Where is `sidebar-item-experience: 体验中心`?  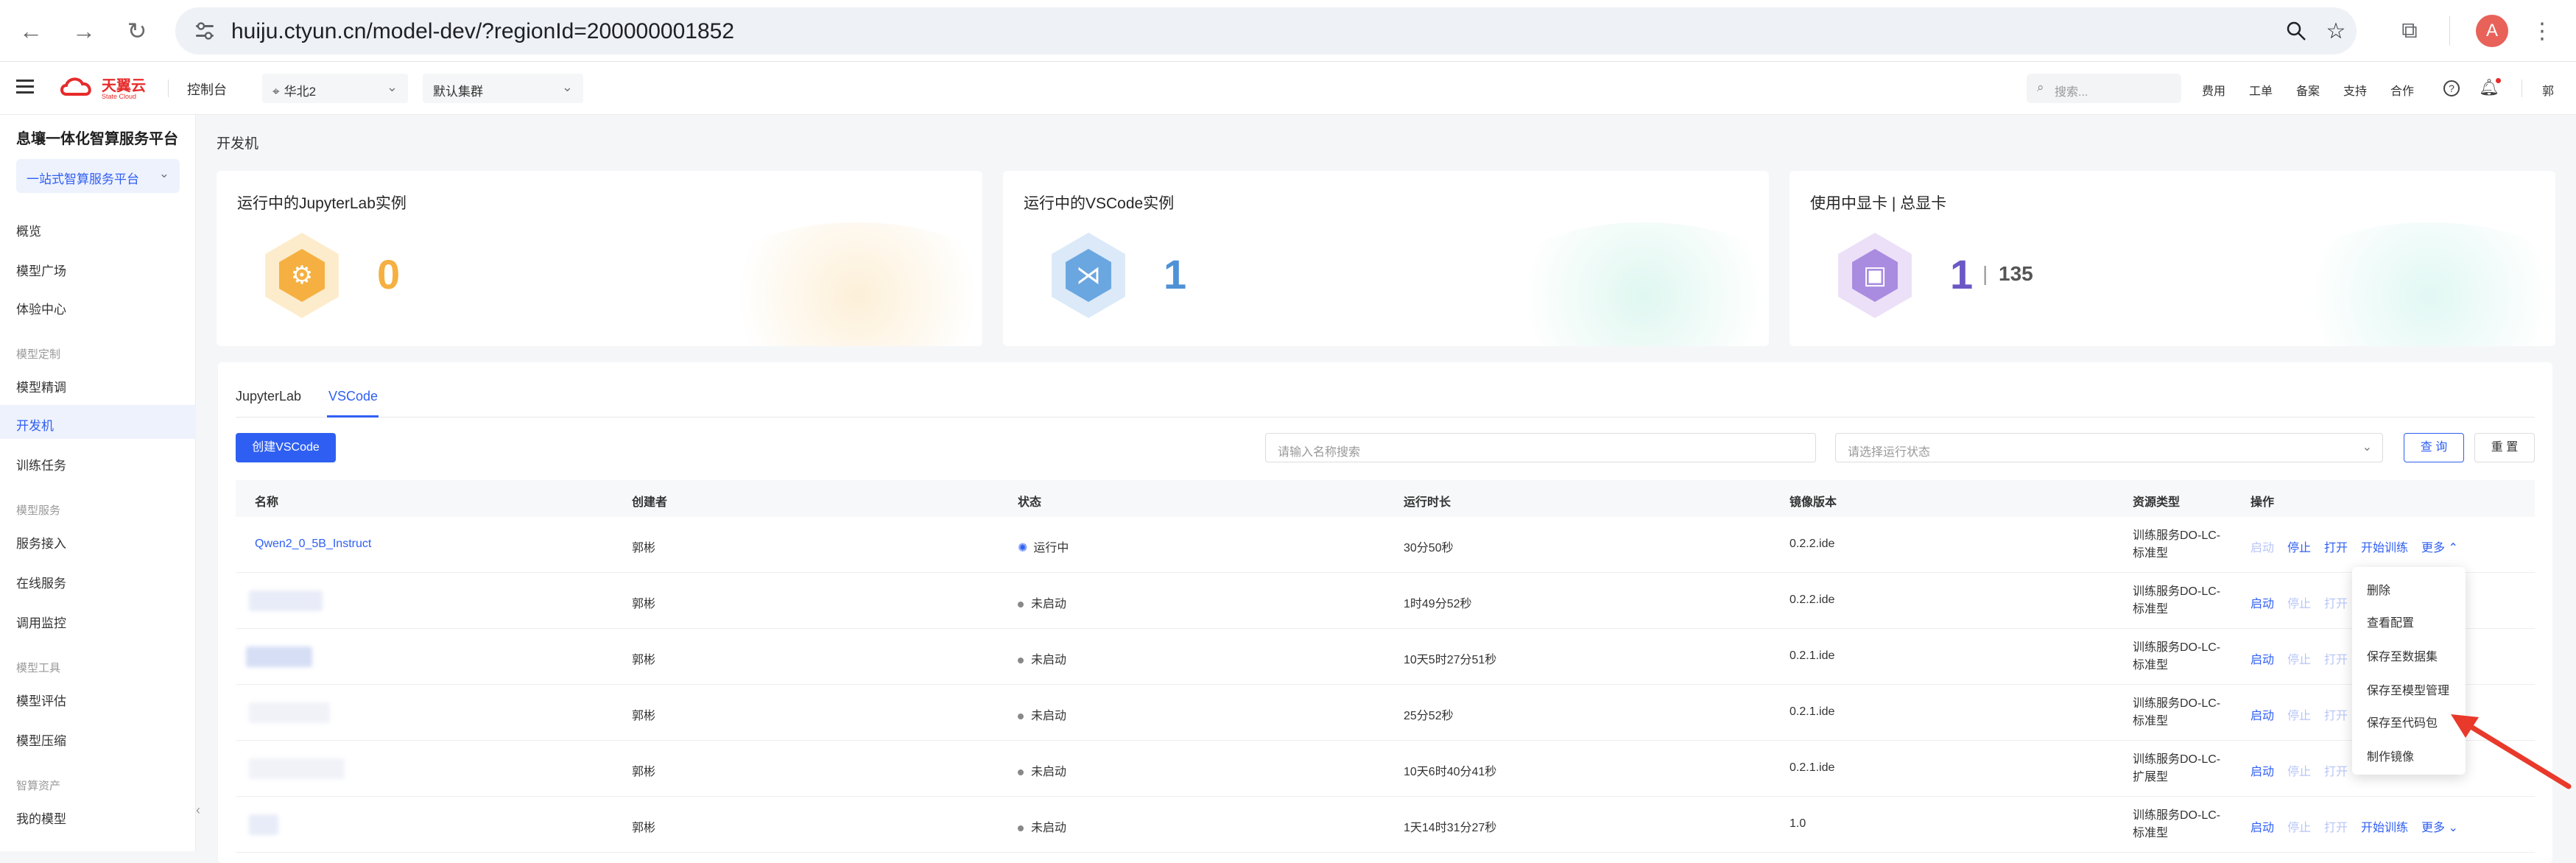
sidebar-item-experience: 体验中心 is located at coordinates (41, 308).